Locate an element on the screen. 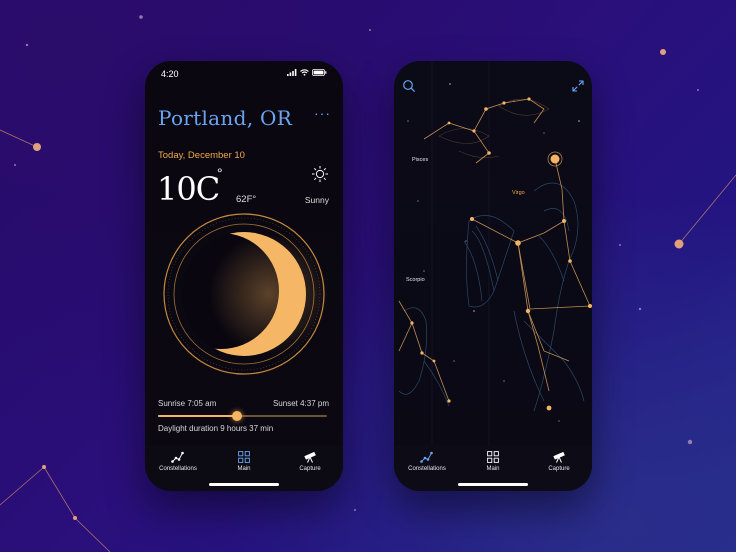 The height and width of the screenshot is (552, 736). wifi-icon is located at coordinates (304, 72).